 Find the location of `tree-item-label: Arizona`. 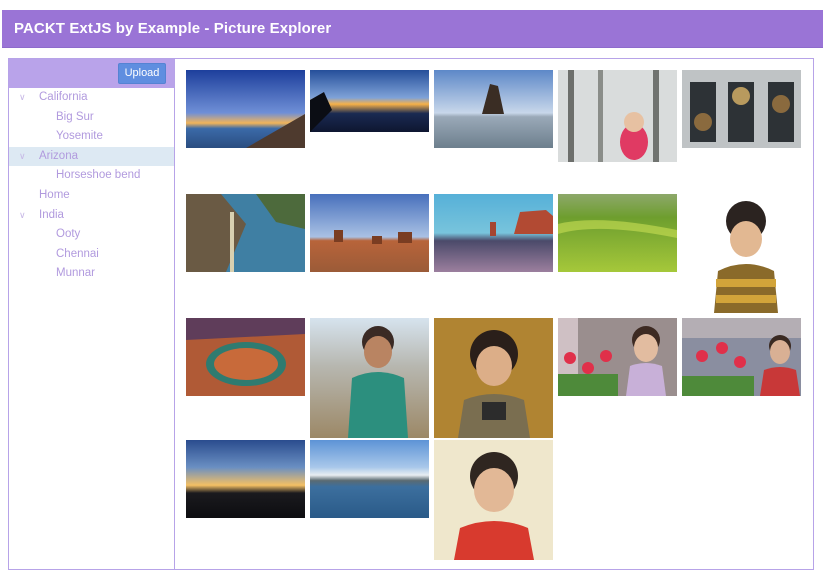

tree-item-label: Arizona is located at coordinates (58, 155).